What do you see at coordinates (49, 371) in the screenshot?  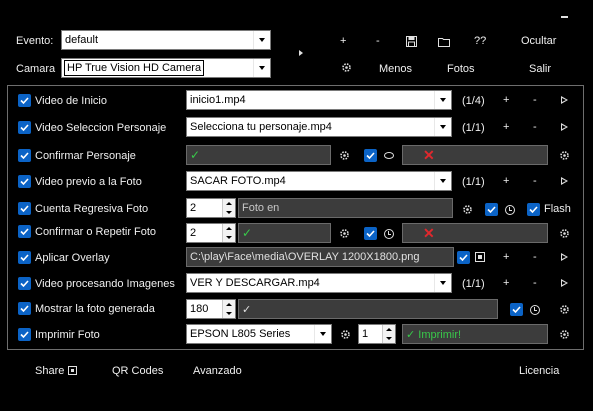 I see `share-button: Share` at bounding box center [49, 371].